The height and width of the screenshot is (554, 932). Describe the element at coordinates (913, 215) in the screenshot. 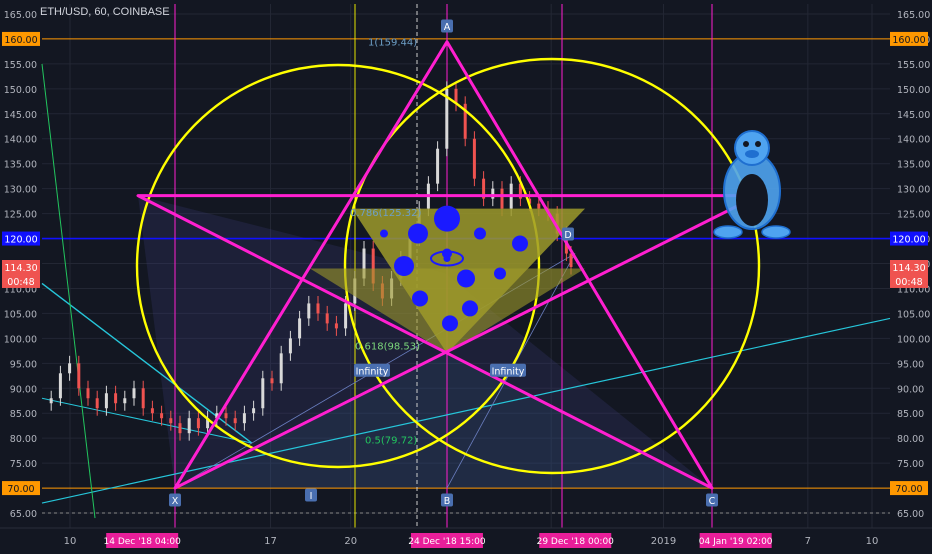

I see `y-tick-label-right: 125.00` at that location.